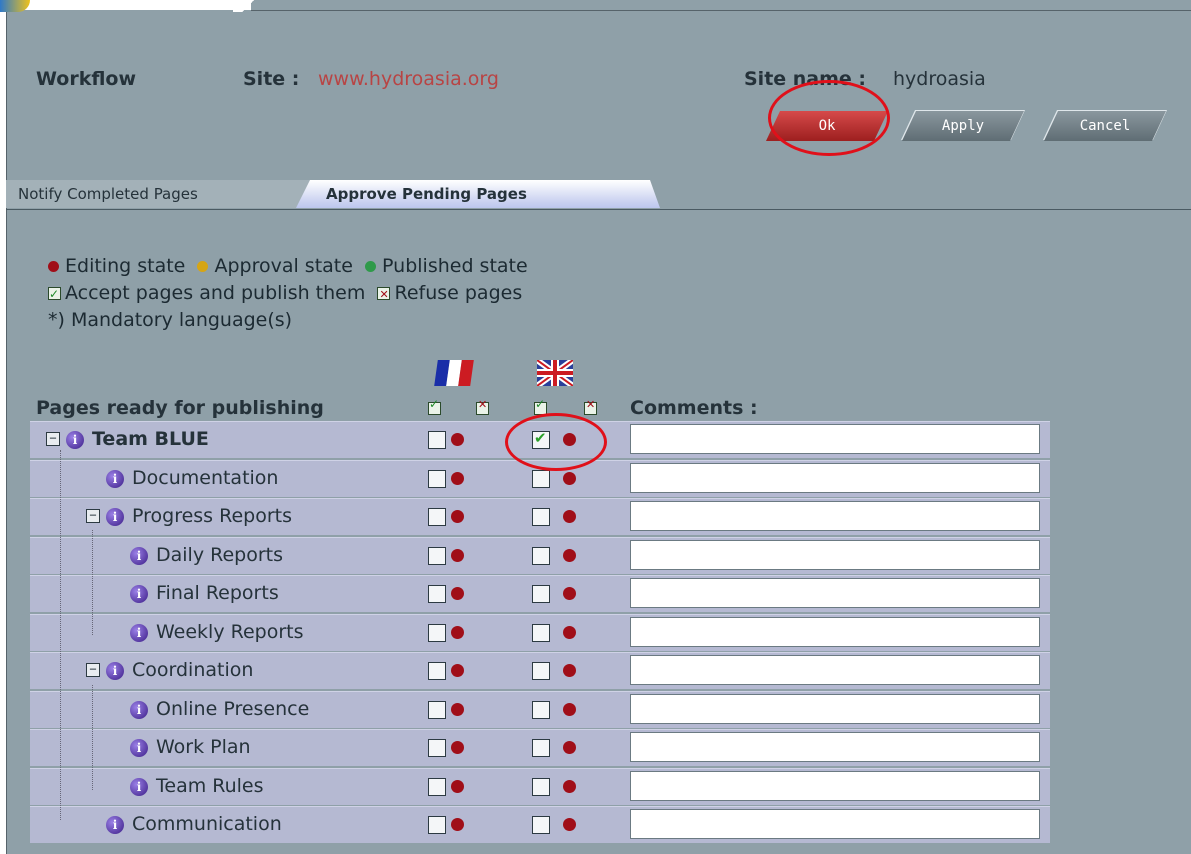  I want to click on tab-approve-pending: Approve Pending Pages, so click(478, 194).